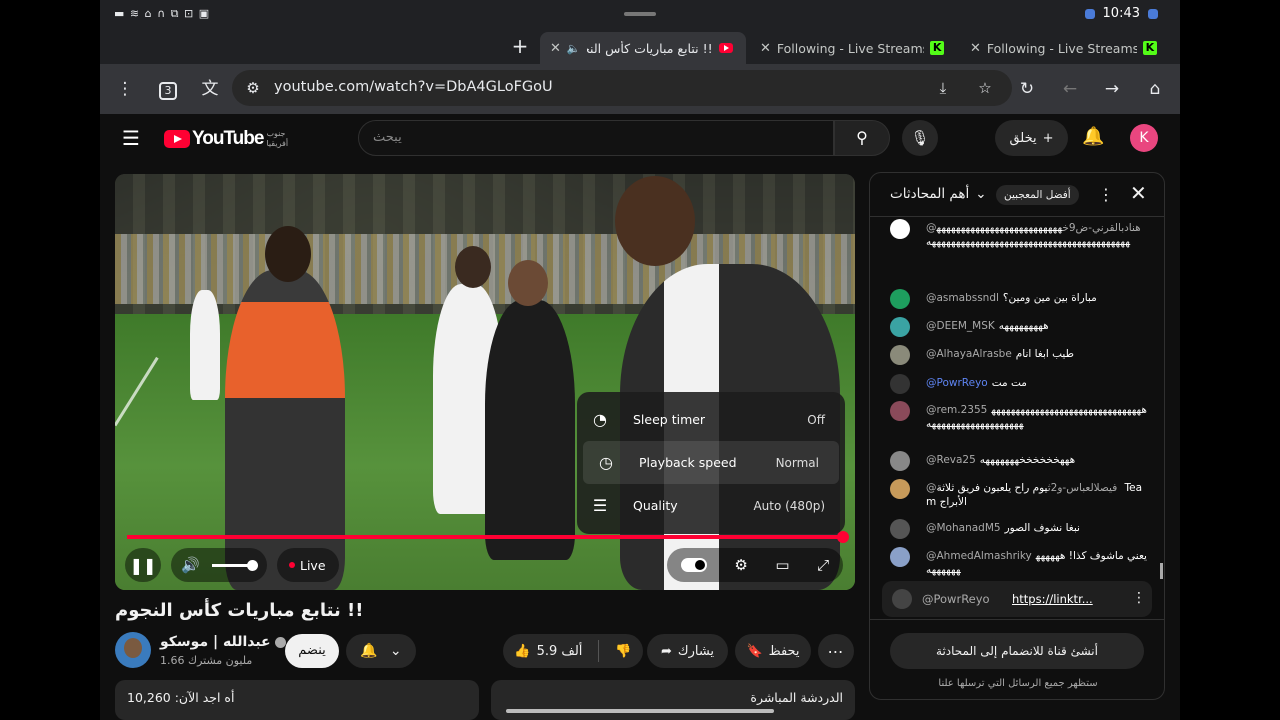 The height and width of the screenshot is (720, 1280). I want to click on back-arrow-icon: ←, so click(1070, 89).